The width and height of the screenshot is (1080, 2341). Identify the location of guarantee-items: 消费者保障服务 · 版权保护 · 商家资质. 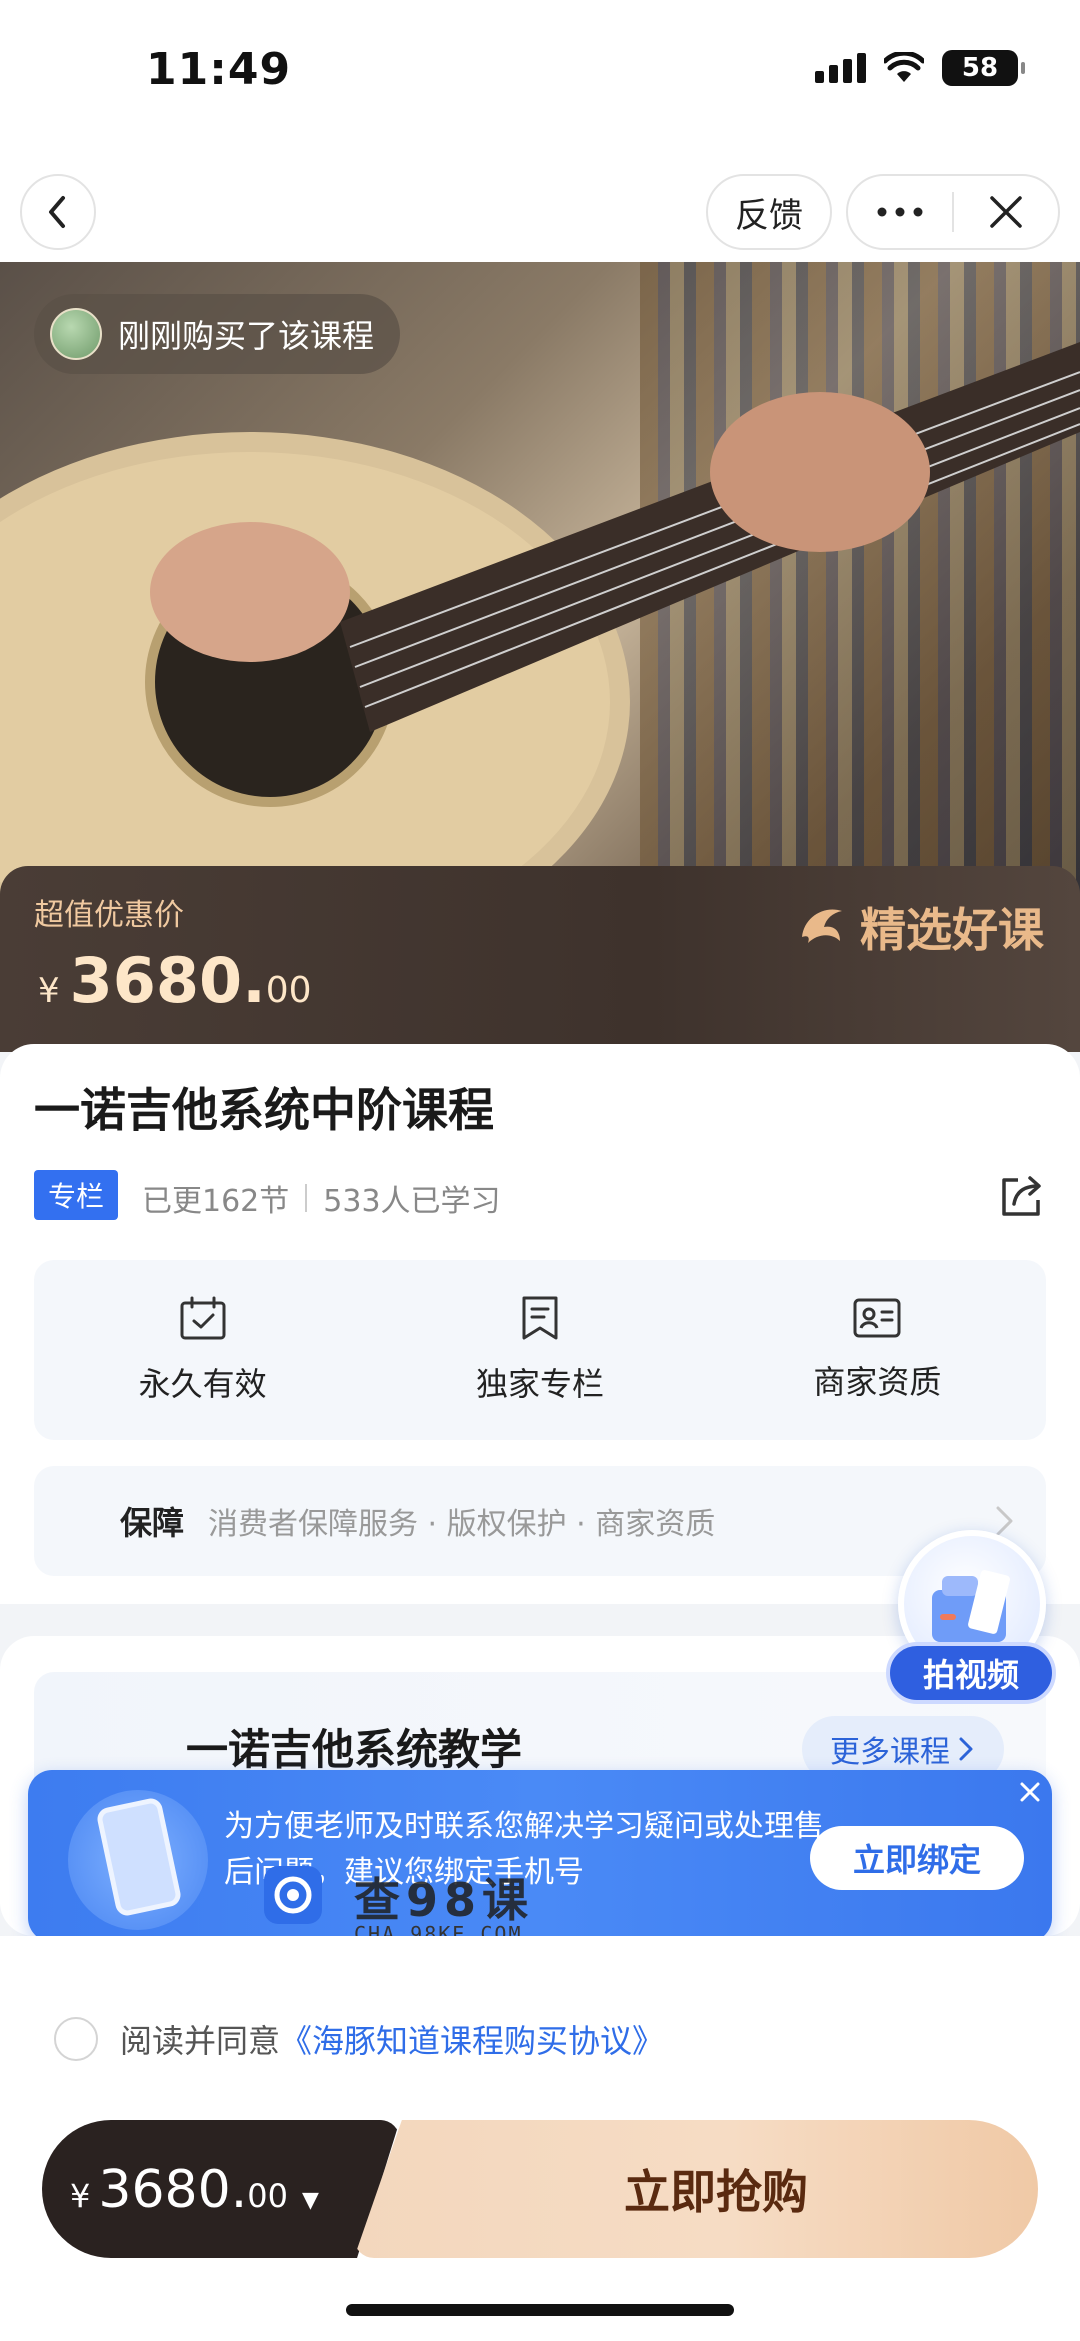
(462, 1524).